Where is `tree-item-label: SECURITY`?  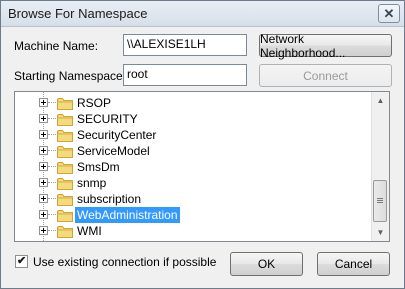 tree-item-label: SECURITY is located at coordinates (107, 119).